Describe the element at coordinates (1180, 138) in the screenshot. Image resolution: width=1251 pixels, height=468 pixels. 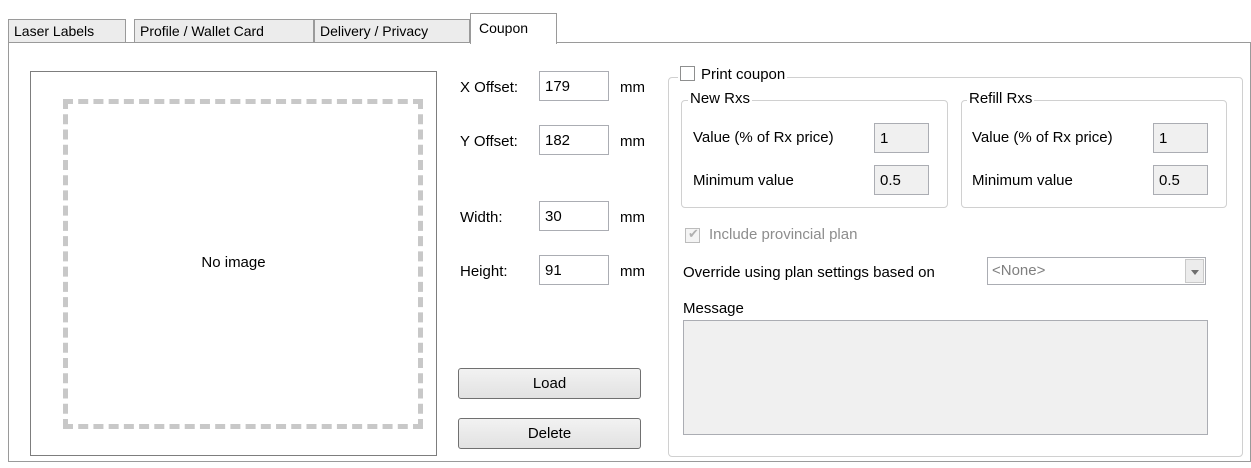
I see `refill-rxs-value-input` at that location.